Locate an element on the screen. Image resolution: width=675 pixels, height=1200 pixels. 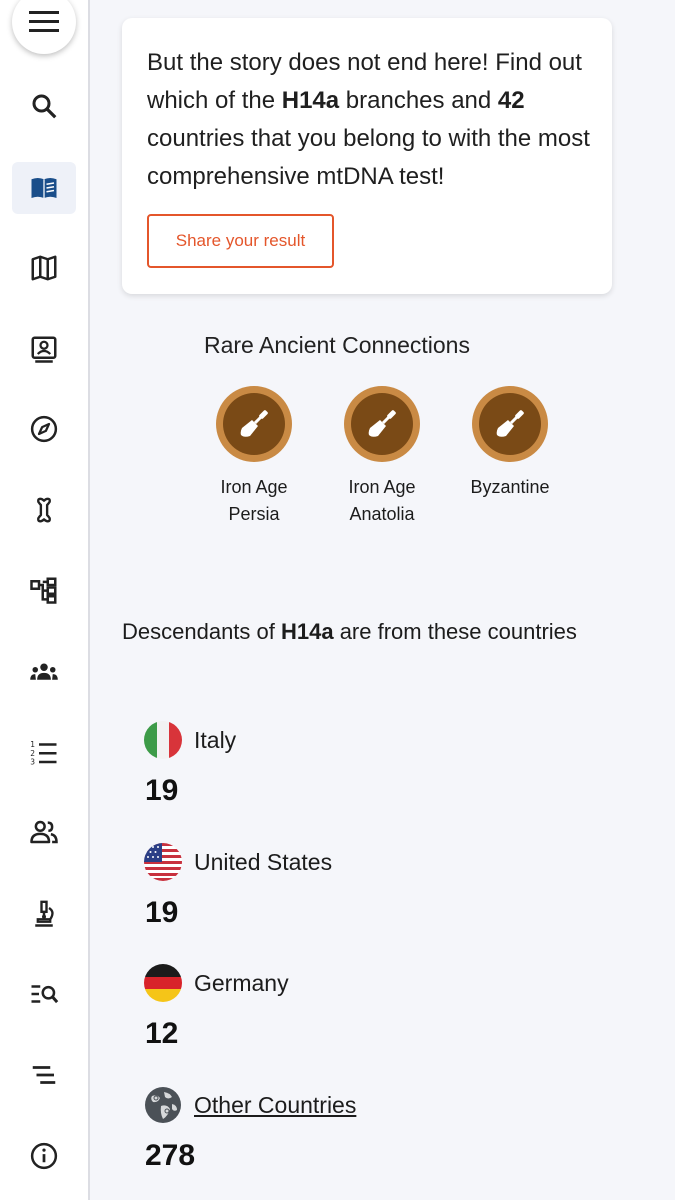
globe-icon is located at coordinates (163, 1105).